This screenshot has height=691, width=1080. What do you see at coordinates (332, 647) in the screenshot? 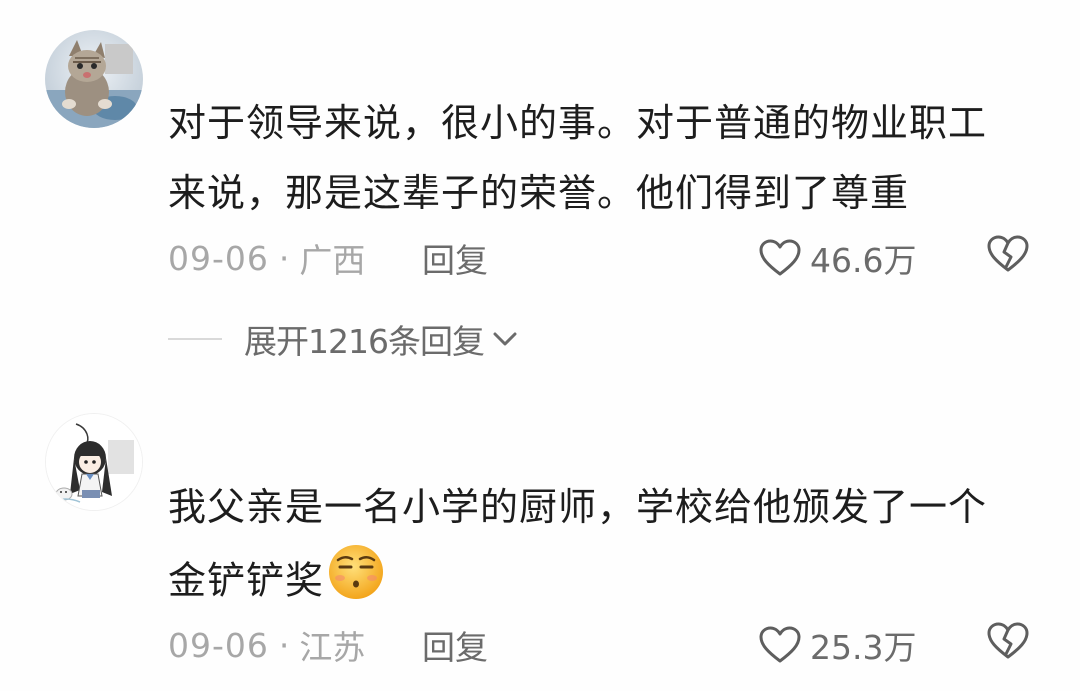
I see `comment-location: 江苏` at bounding box center [332, 647].